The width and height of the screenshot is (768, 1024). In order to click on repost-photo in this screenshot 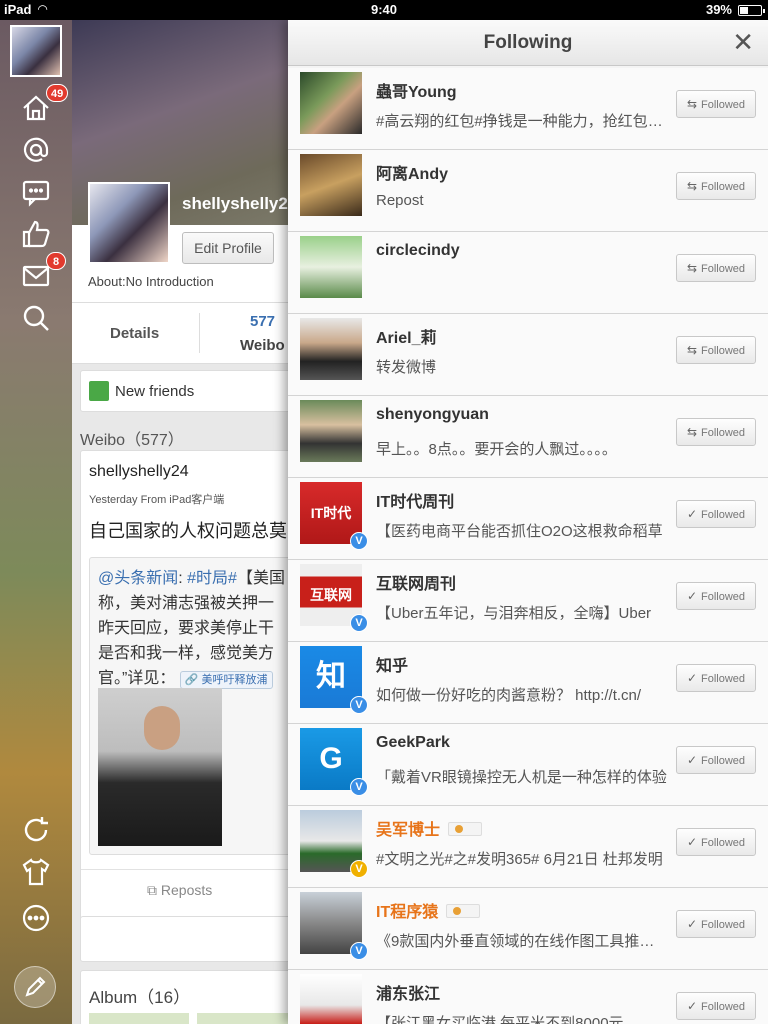, I will do `click(160, 767)`.